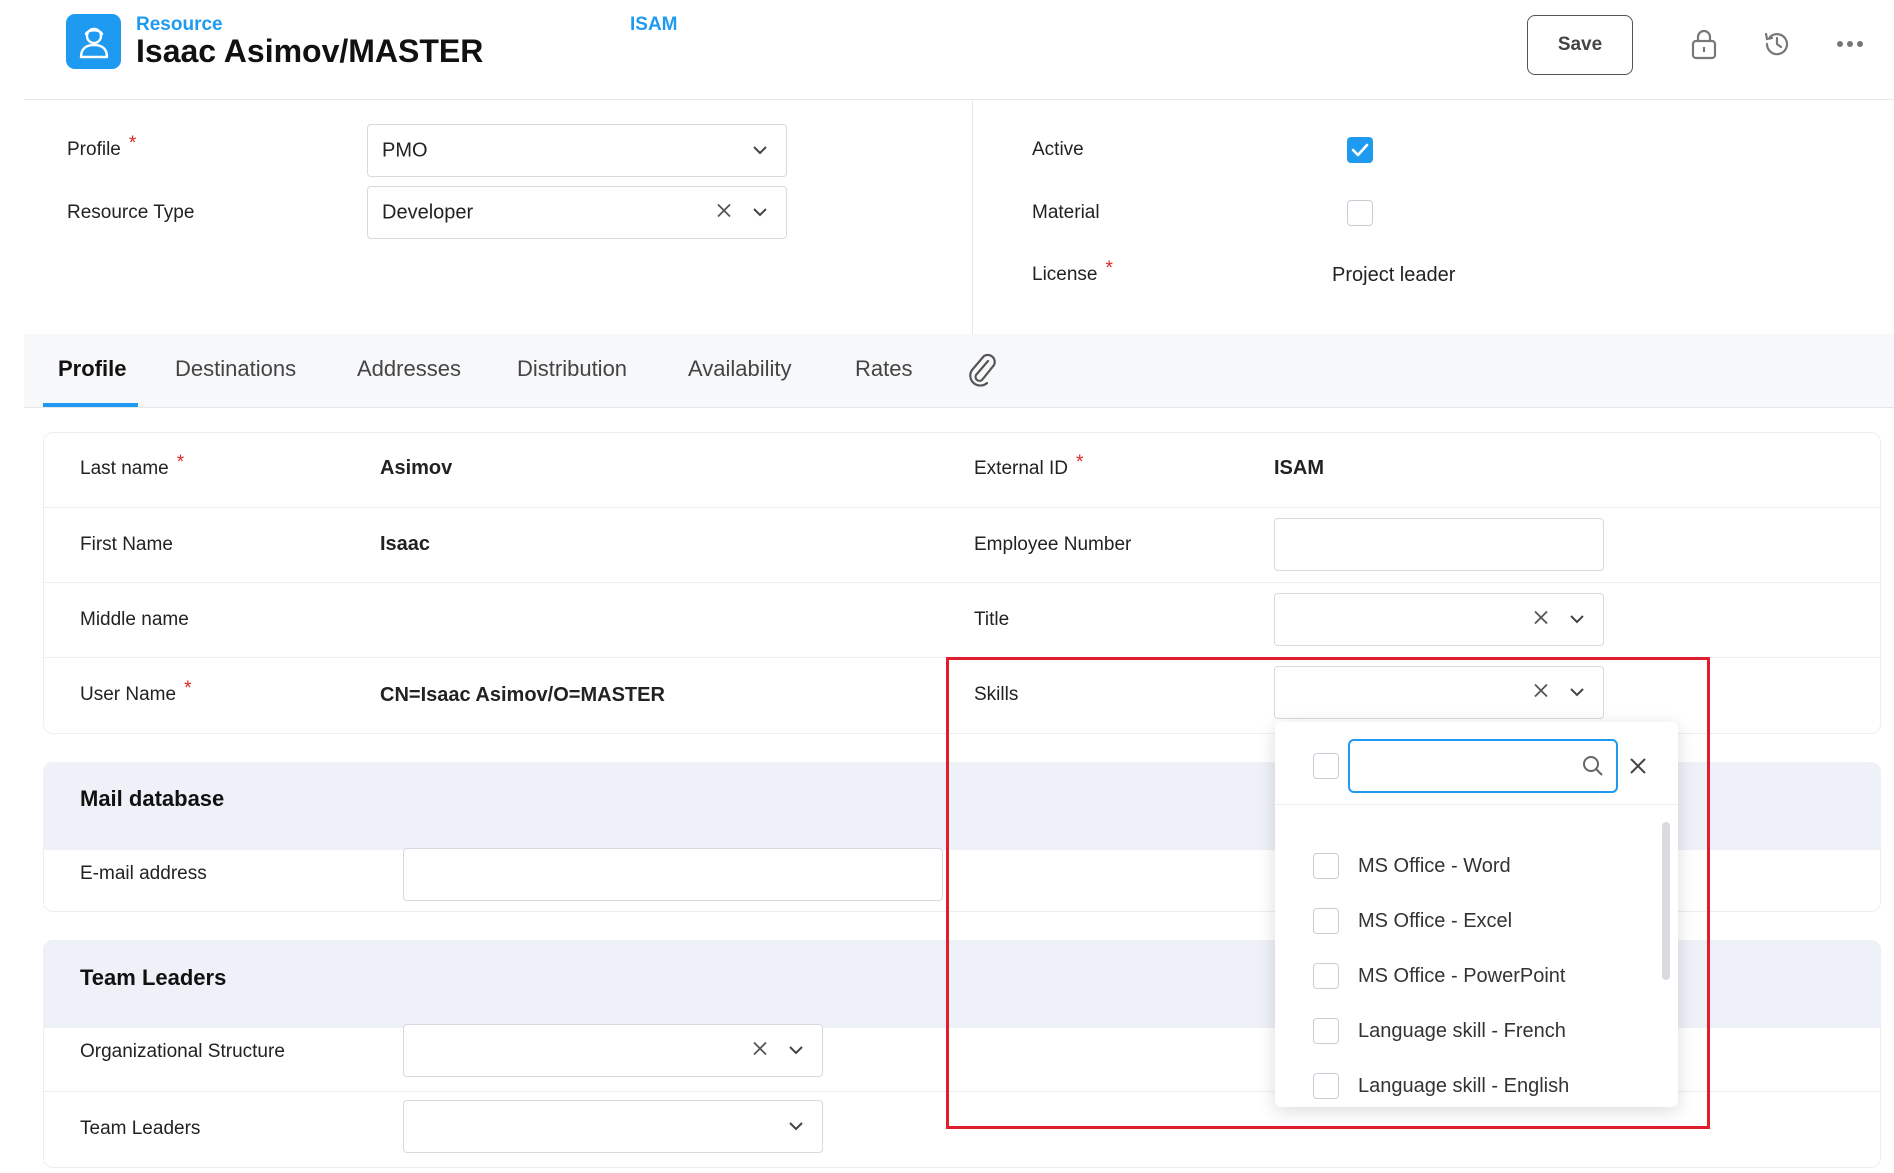  What do you see at coordinates (577, 212) in the screenshot?
I see `resource-type-select: Developer` at bounding box center [577, 212].